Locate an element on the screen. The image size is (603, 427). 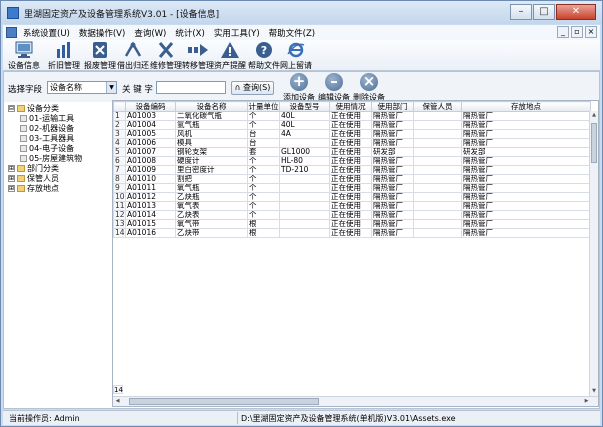
table-row: 3 A01005 风机台 4A 正在使用 隔热管厂 隔热管厂 is located at coordinates (352, 134).